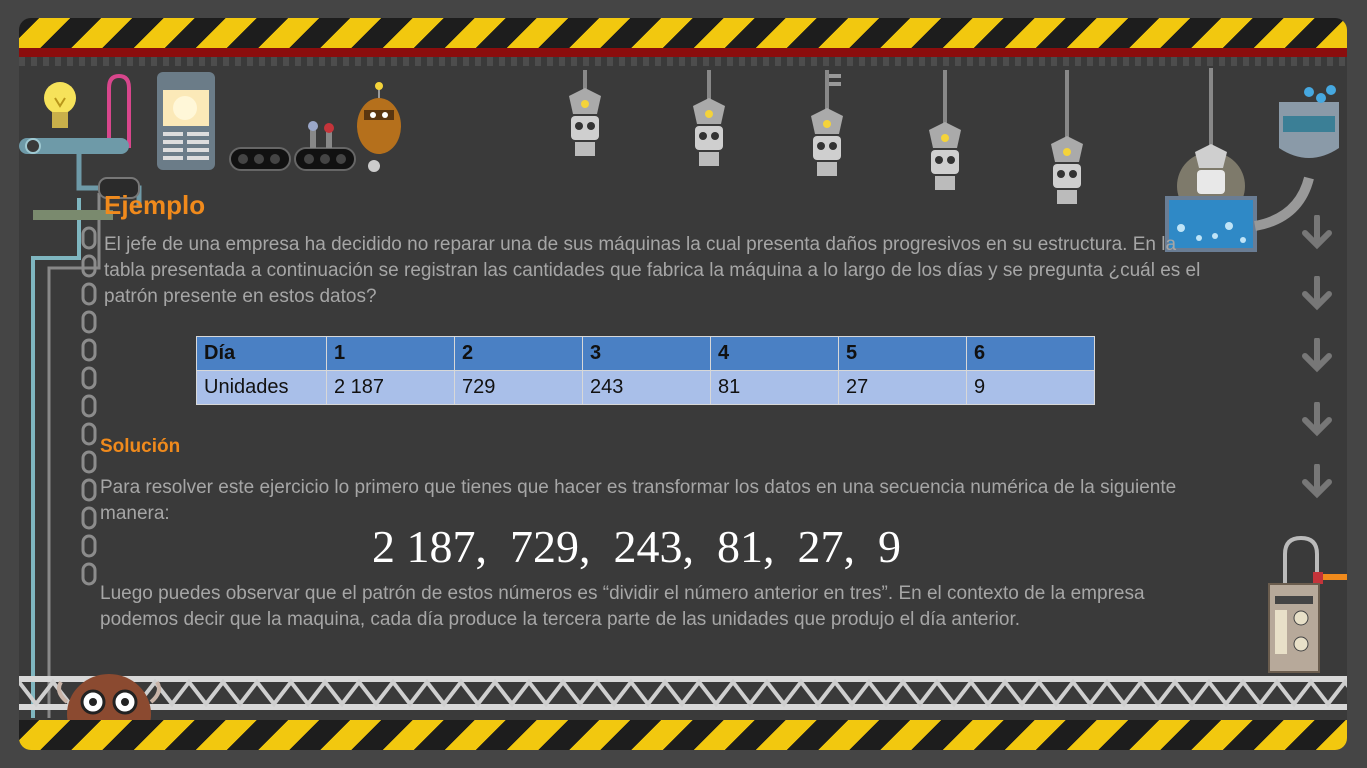 The image size is (1367, 768). Describe the element at coordinates (60, 105) in the screenshot. I see `lightbulb-icon` at that location.